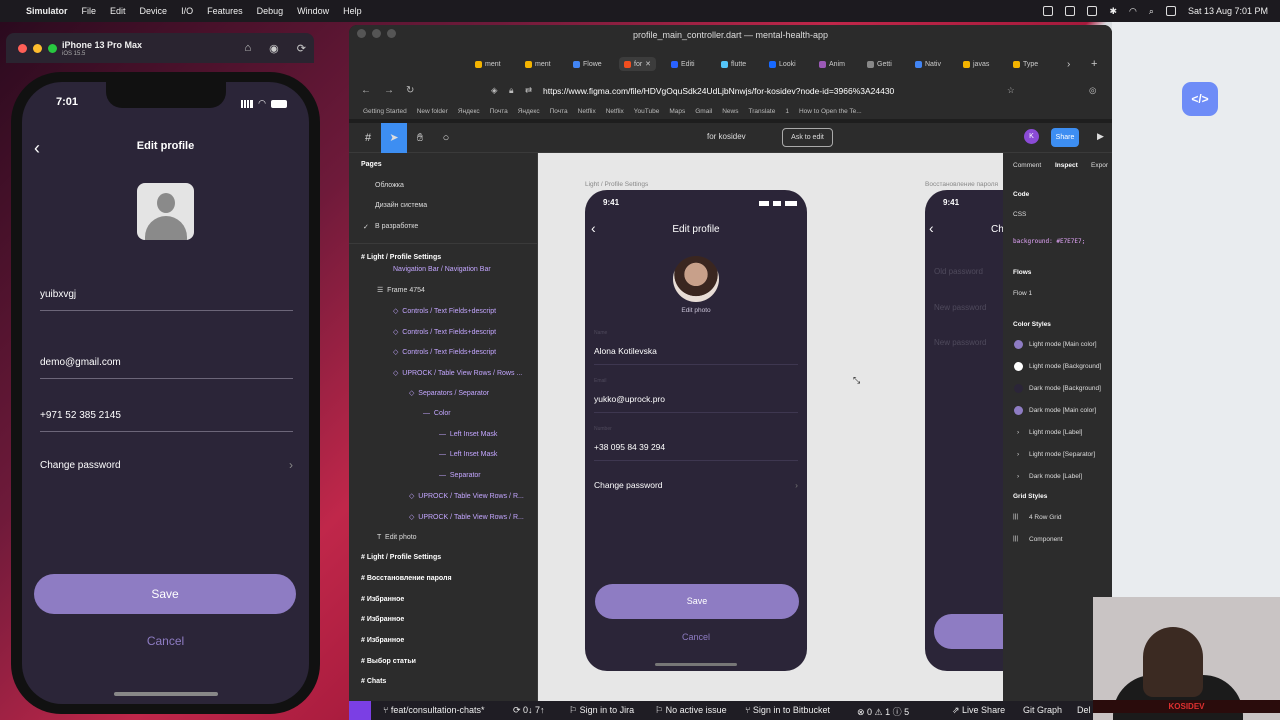 The image size is (1280, 720). Describe the element at coordinates (1100, 136) in the screenshot. I see `present-icon: ▶` at that location.